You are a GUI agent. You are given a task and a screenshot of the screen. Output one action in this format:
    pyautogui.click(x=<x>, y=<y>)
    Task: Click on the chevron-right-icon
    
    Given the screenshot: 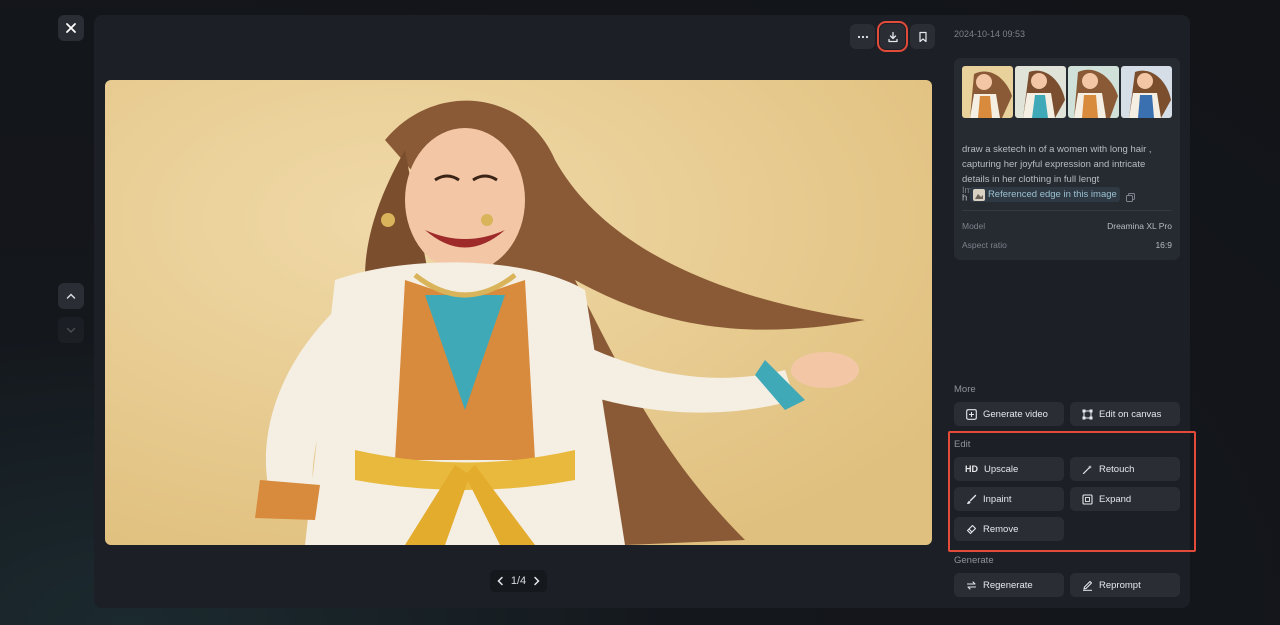 What is the action you would take?
    pyautogui.click(x=537, y=581)
    